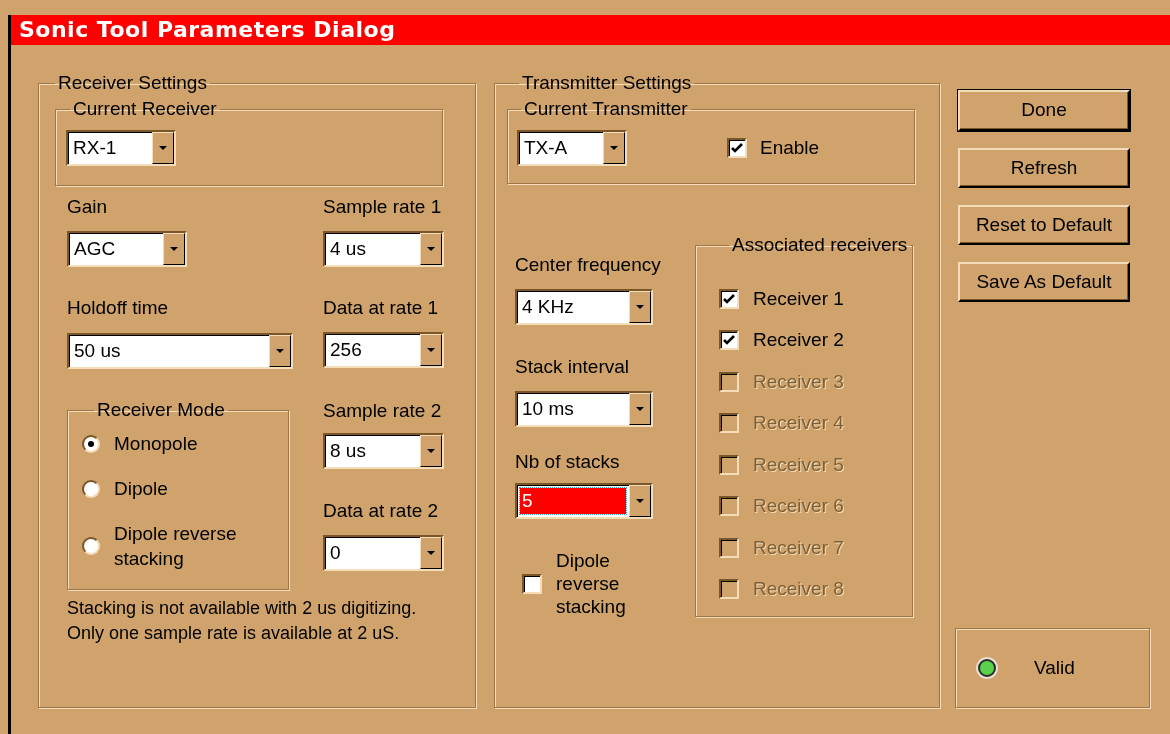 This screenshot has width=1170, height=734. Describe the element at coordinates (590, 30) in the screenshot. I see `window-title: Sonic Tool Parameters Dialog` at that location.